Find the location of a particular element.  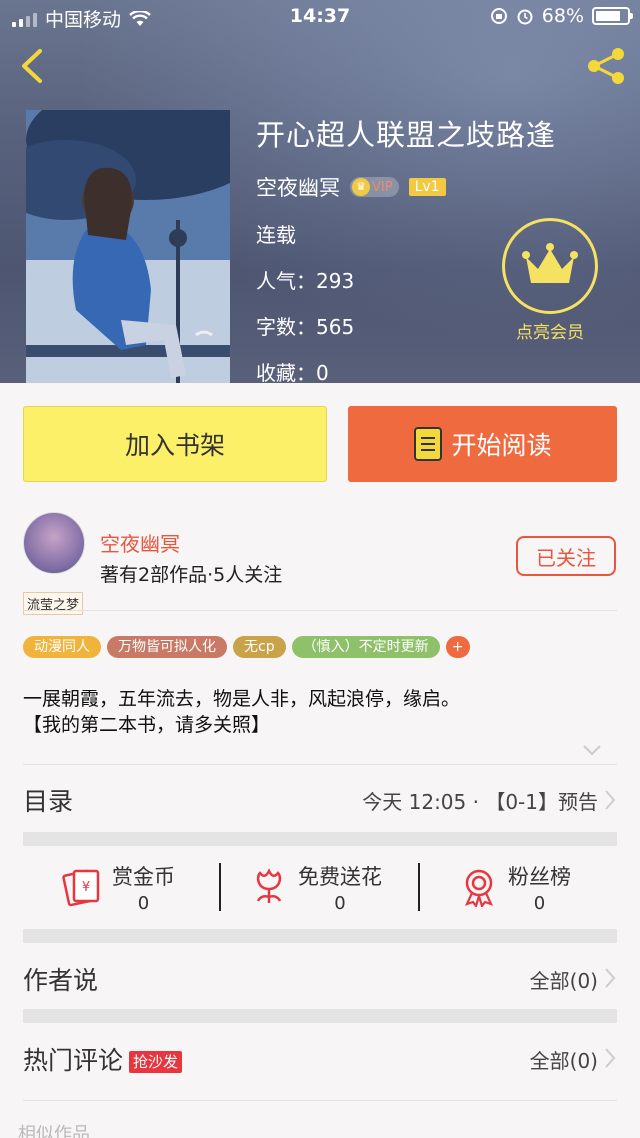

hot-comments-row: 热门评论 抢沙发 全部(0) is located at coordinates (320, 1058).